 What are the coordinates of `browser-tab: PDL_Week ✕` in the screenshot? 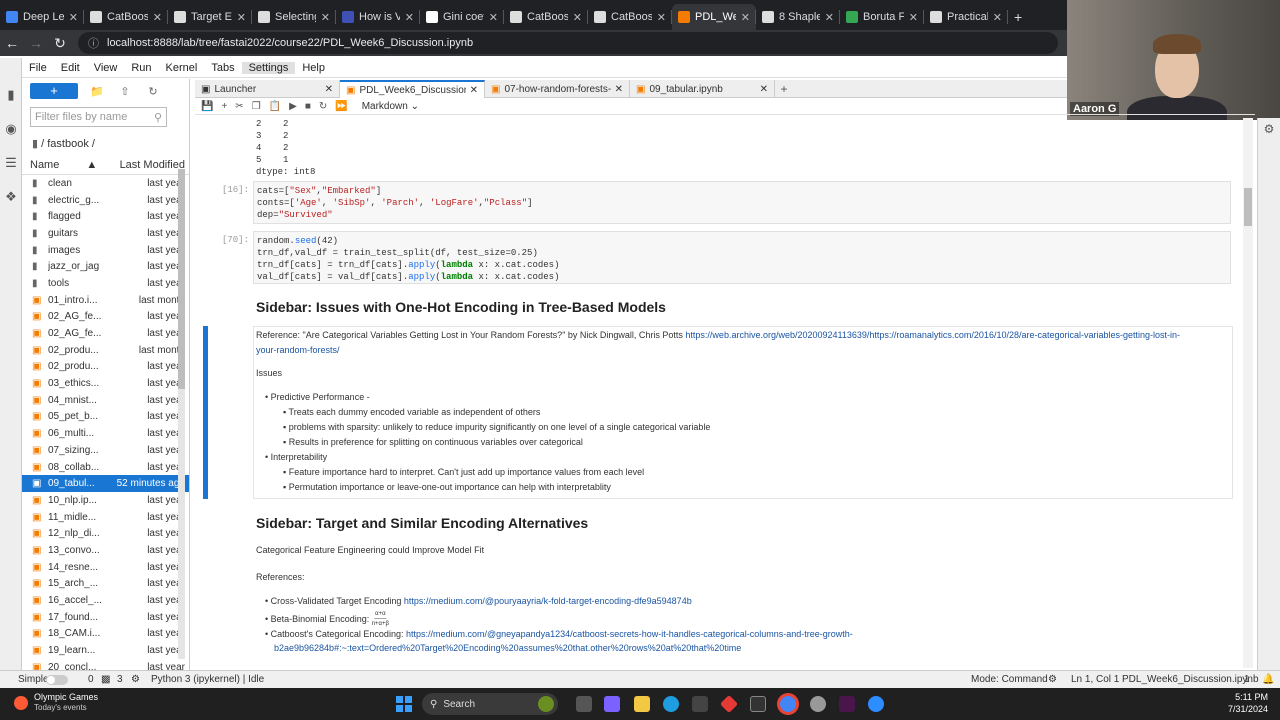 It's located at (714, 17).